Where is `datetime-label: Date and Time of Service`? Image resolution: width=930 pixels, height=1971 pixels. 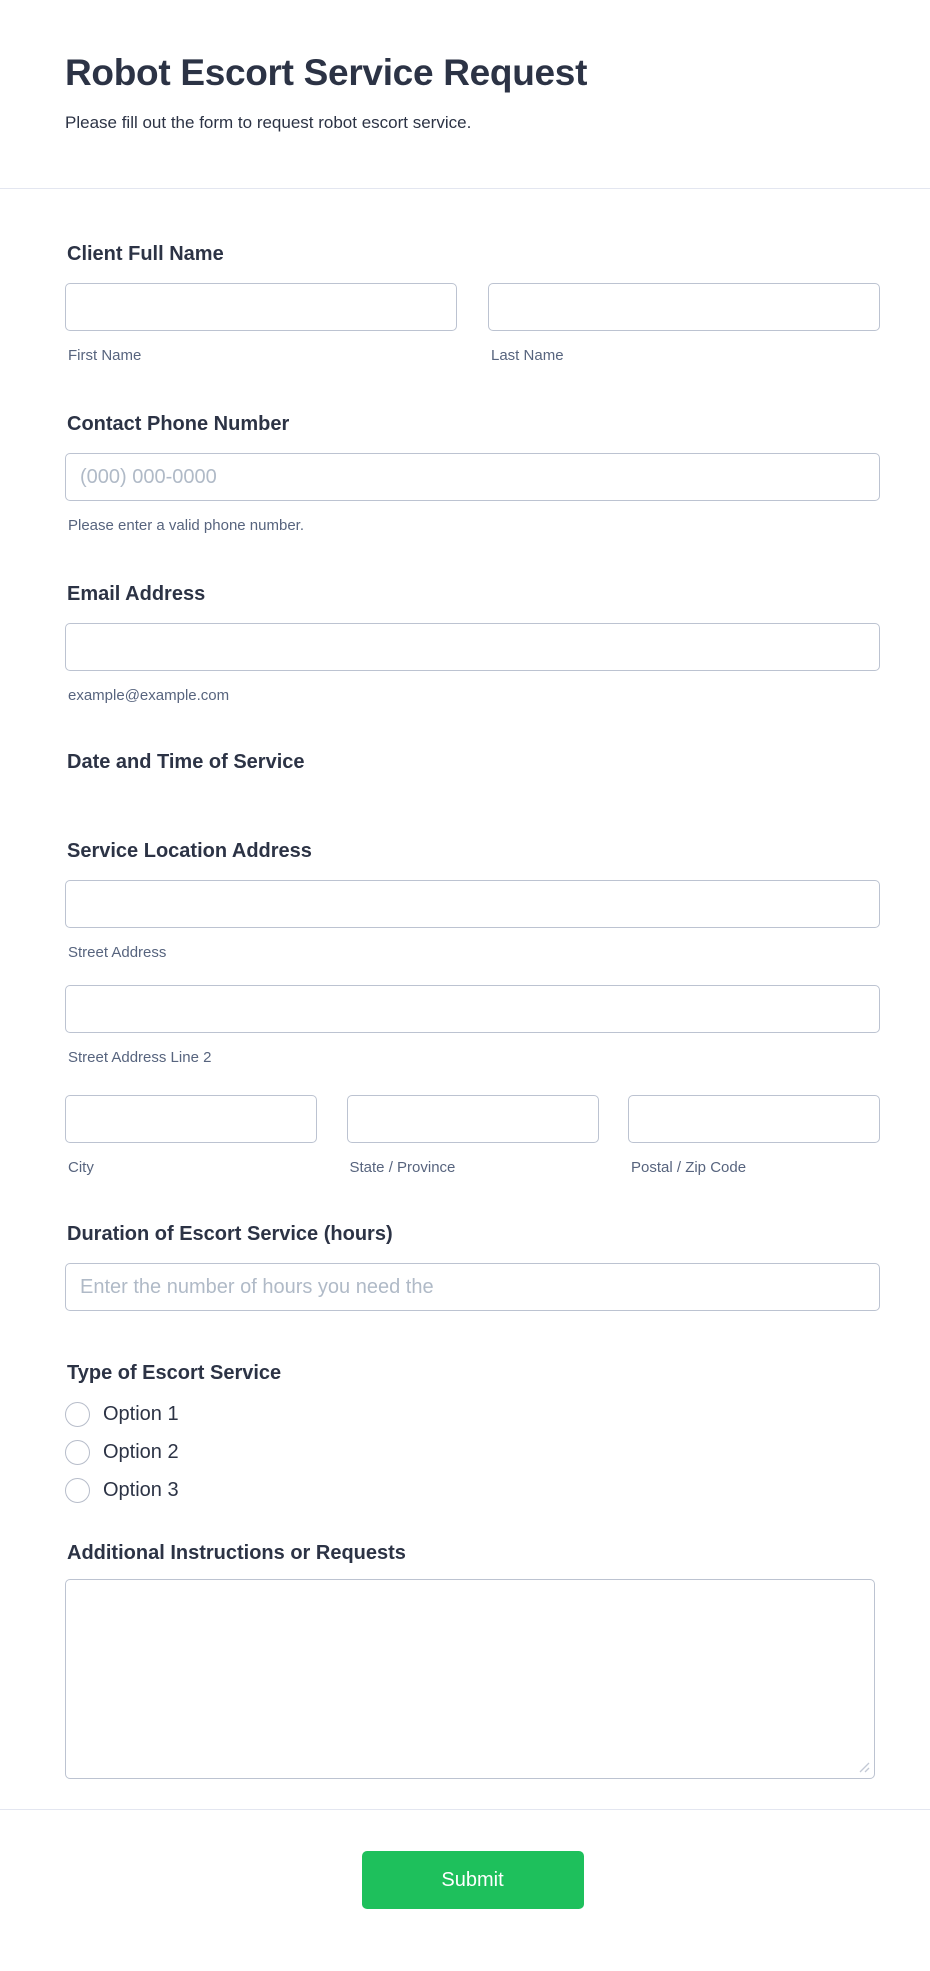
datetime-label: Date and Time of Service is located at coordinates (186, 762).